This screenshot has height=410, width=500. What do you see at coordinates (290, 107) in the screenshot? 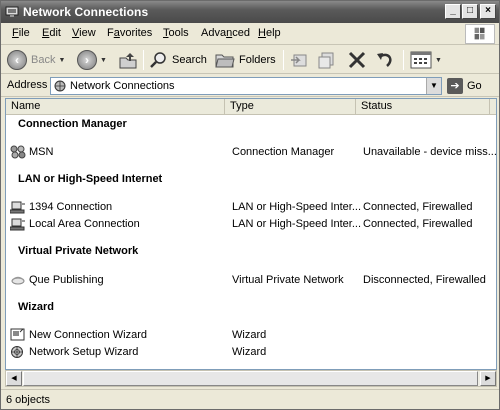
I see `column-header-type: Type` at bounding box center [290, 107].